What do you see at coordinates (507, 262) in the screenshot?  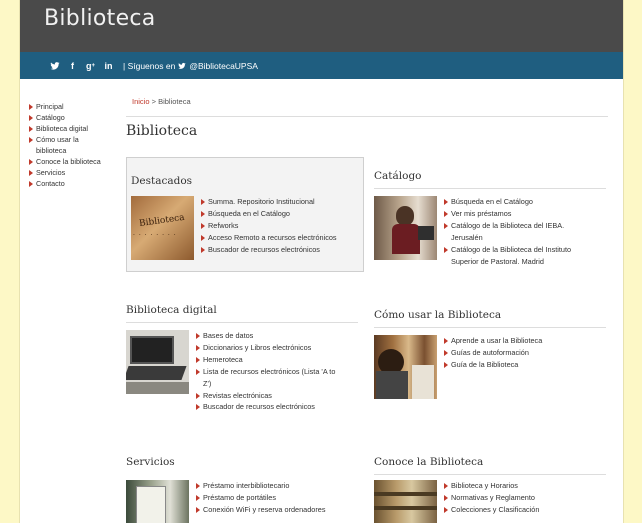 I see `link-catalogo-pastoral-cont: Superior de Pastoral. Madrid` at bounding box center [507, 262].